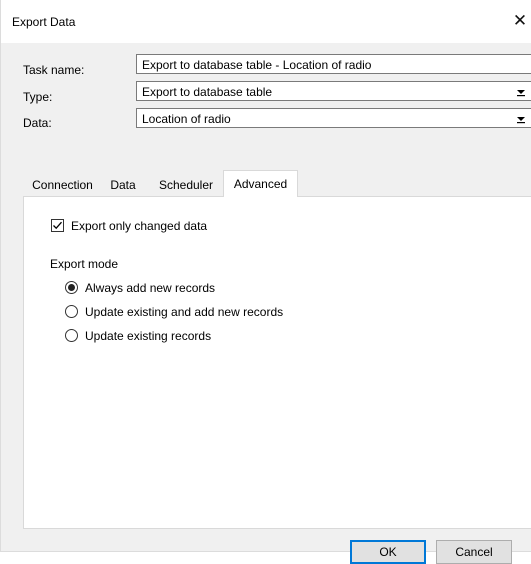 This screenshot has width=531, height=564. I want to click on export-mode-label: Export mode, so click(84, 264).